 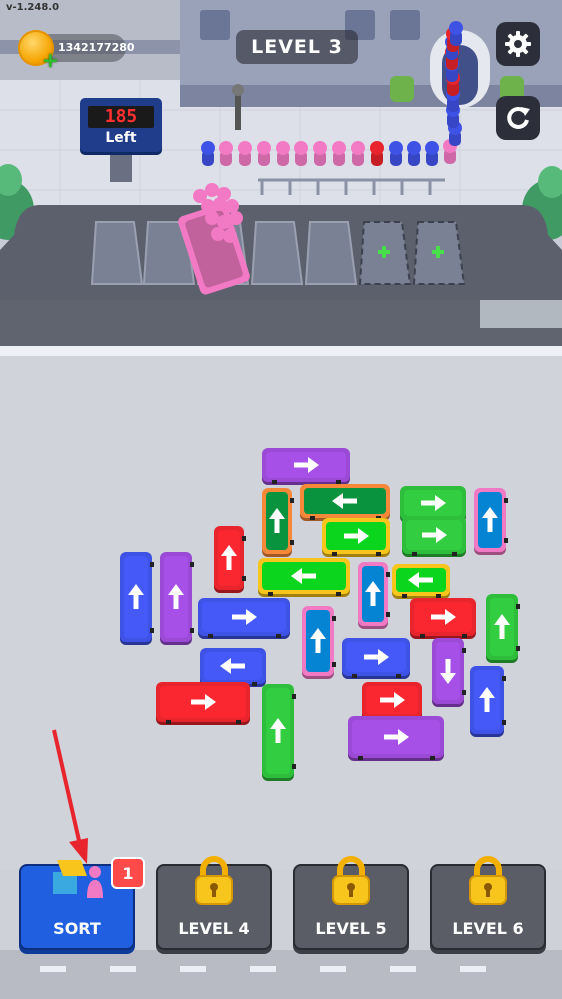 I want to click on level-title: LEVEL 3, so click(x=297, y=47).